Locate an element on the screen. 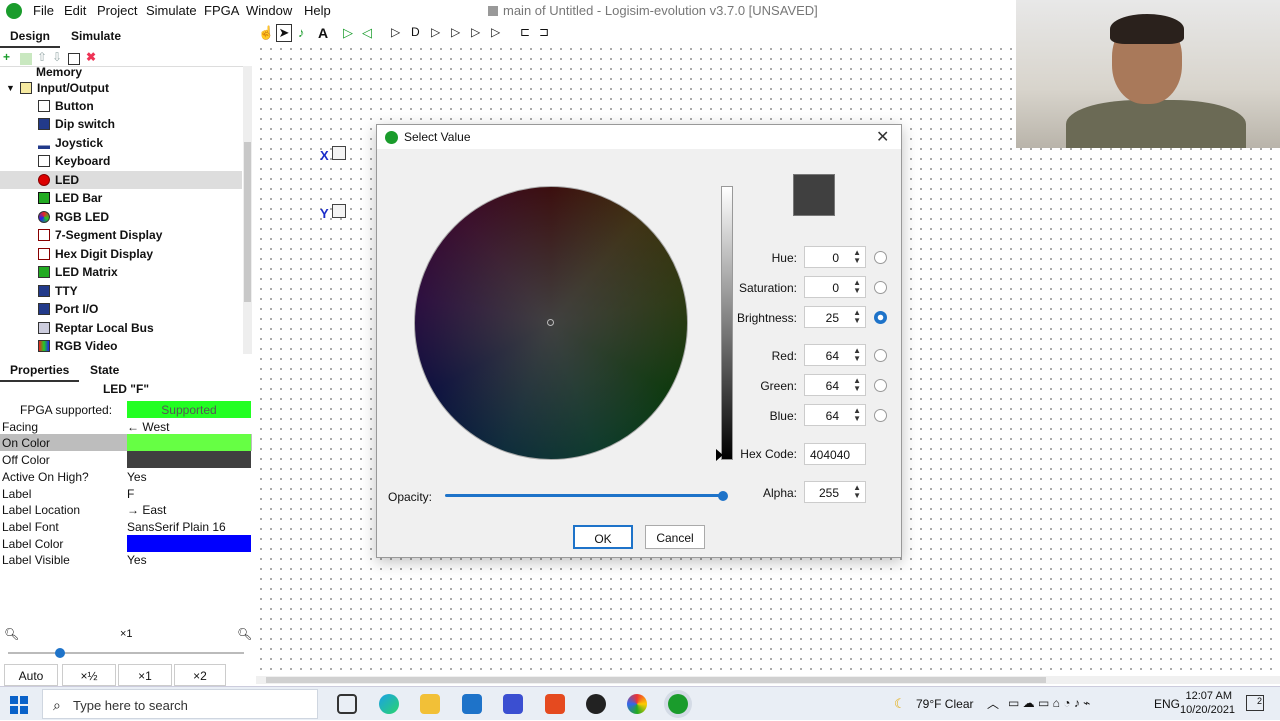 The image size is (1280, 721). input-pin-x is located at coordinates (339, 153).